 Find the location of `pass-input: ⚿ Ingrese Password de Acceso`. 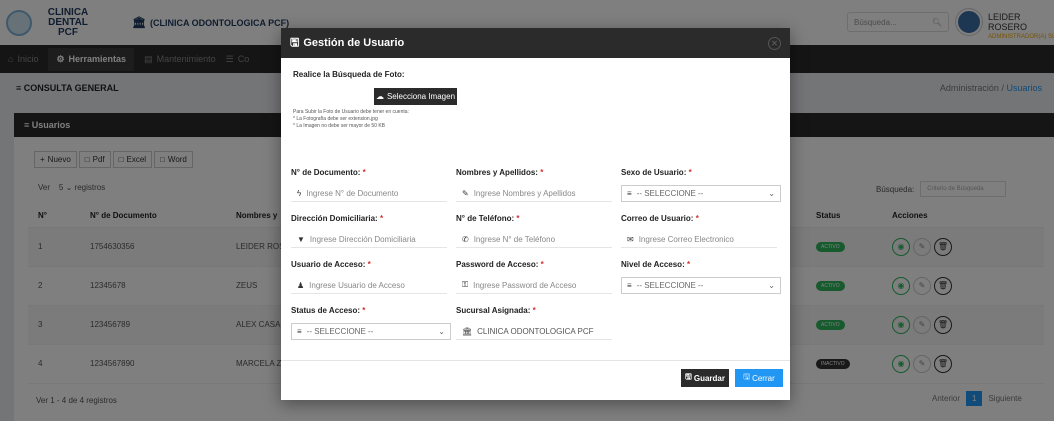

pass-input: ⚿ Ingrese Password de Acceso is located at coordinates (534, 285).